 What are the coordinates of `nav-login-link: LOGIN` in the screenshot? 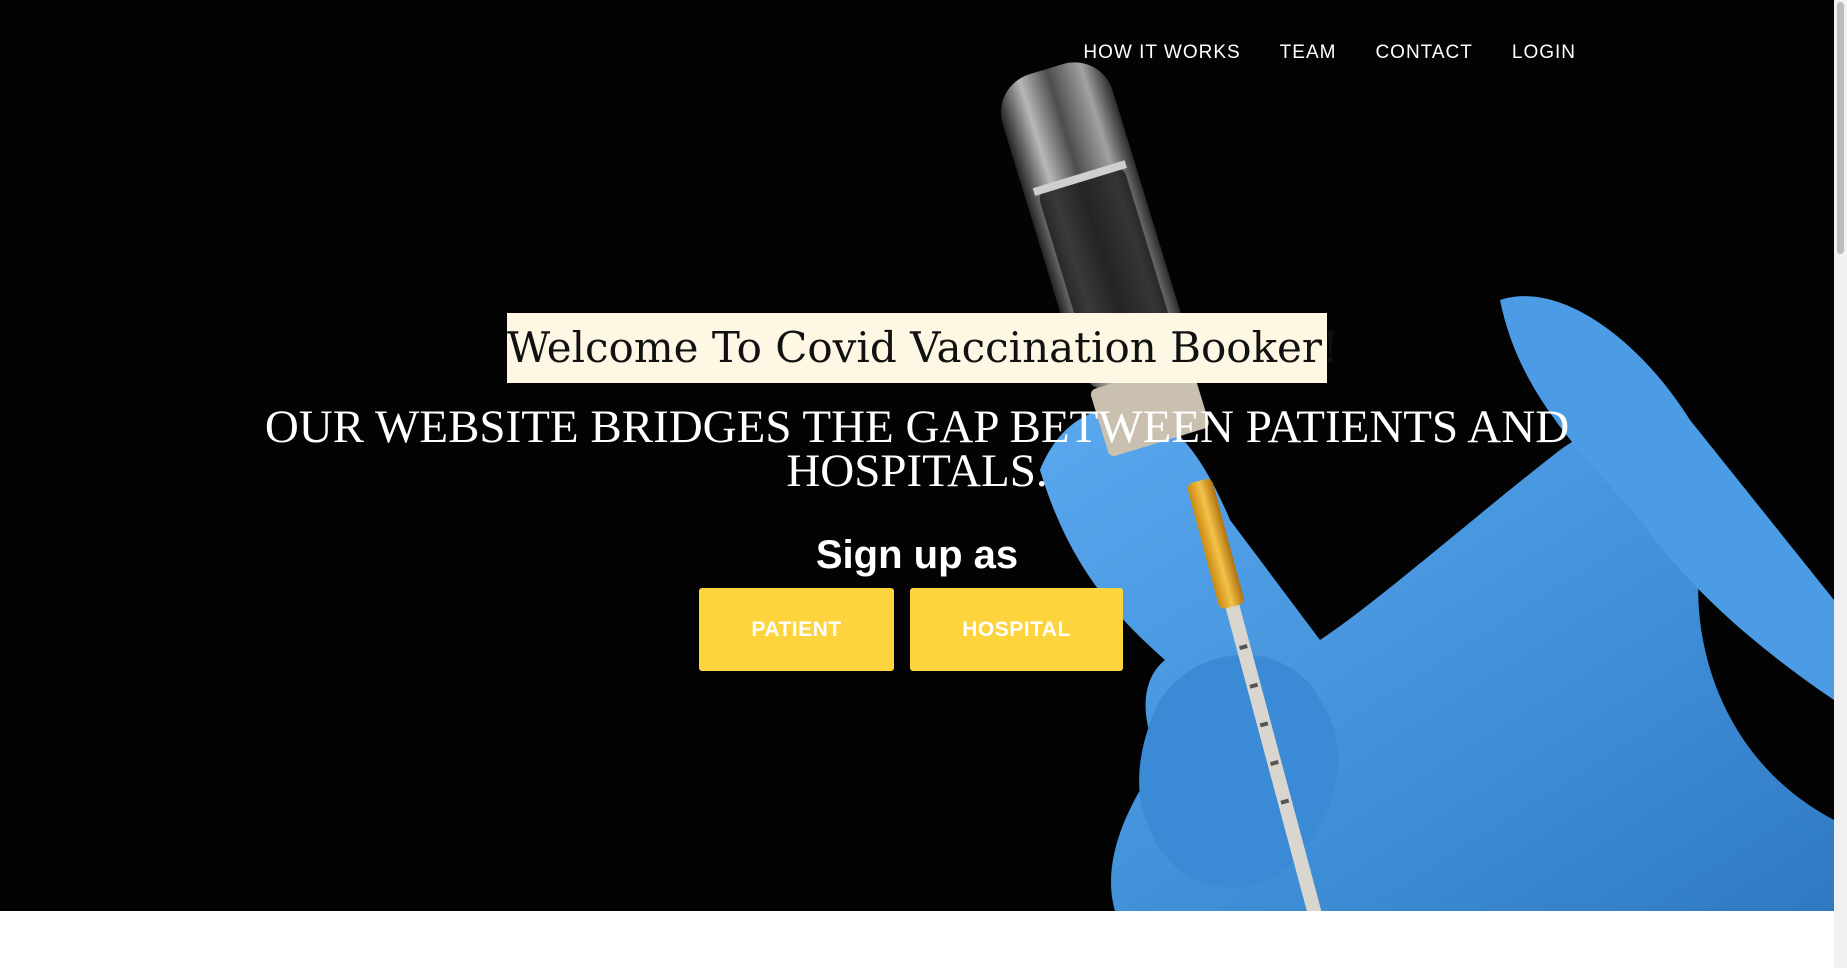 It's located at (1544, 53).